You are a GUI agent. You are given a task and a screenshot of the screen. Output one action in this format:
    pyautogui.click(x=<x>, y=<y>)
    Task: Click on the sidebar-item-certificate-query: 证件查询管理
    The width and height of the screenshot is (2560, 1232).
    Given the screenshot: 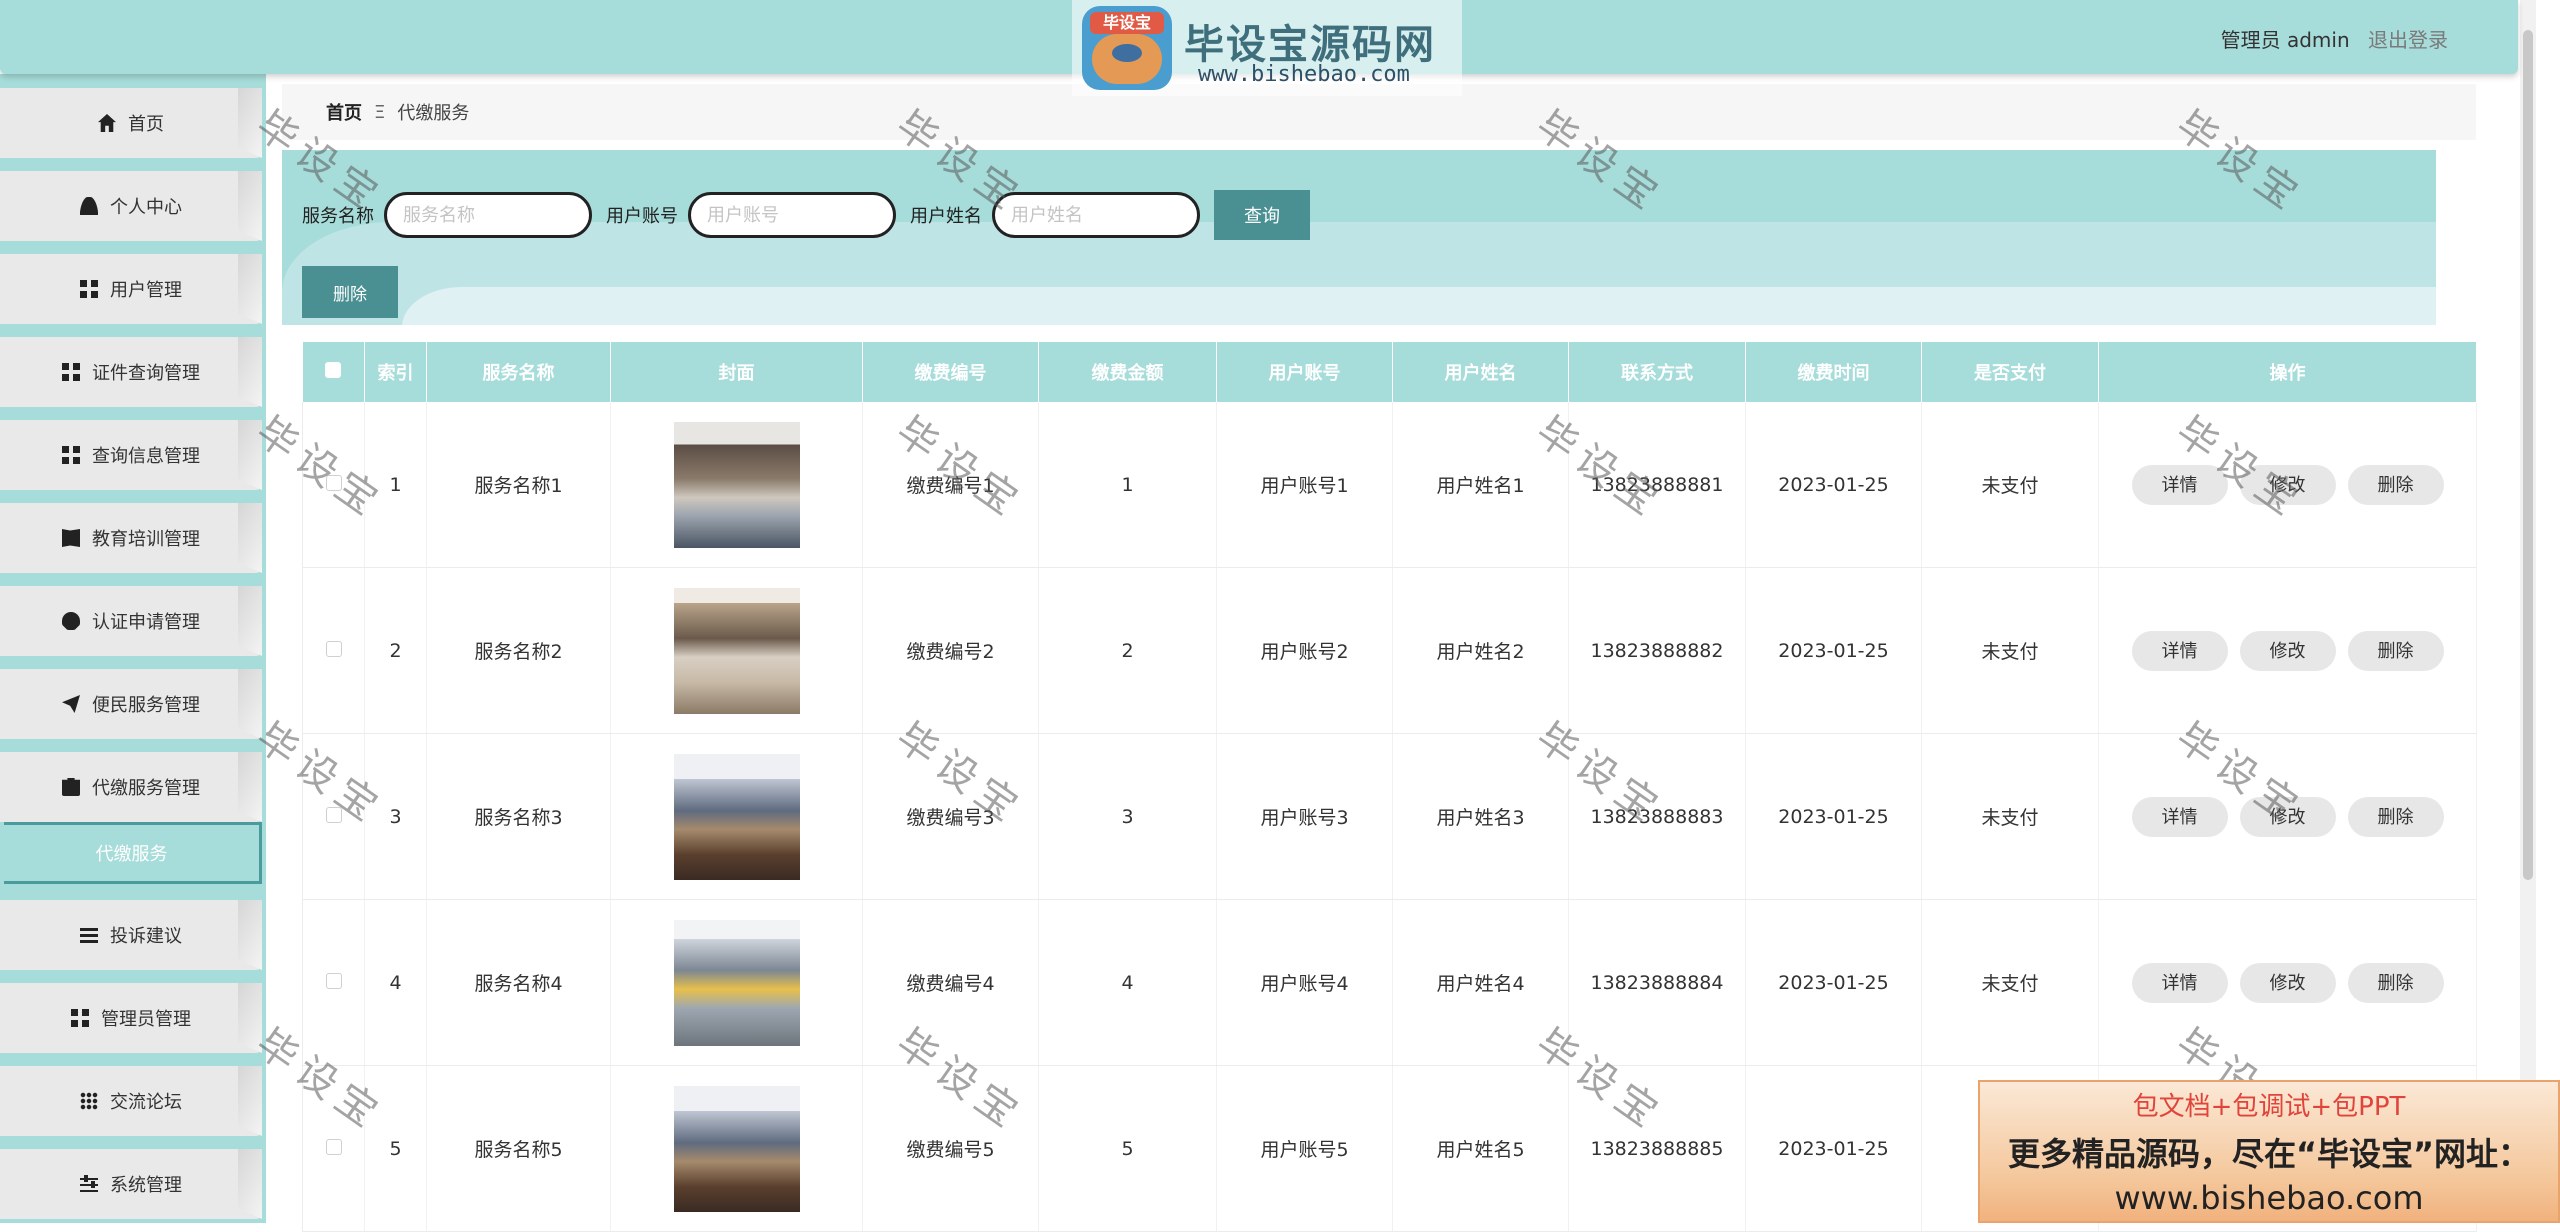 What is the action you would take?
    pyautogui.click(x=131, y=372)
    